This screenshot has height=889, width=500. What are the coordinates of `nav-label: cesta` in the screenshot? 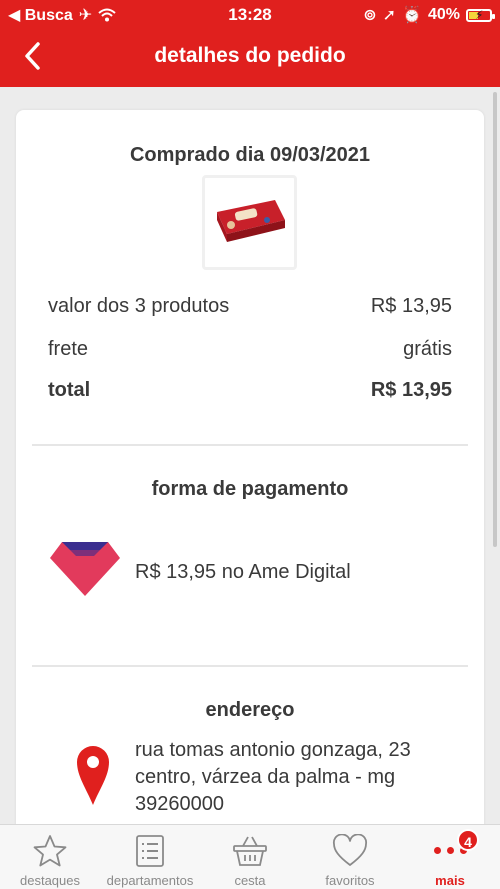 It's located at (250, 880).